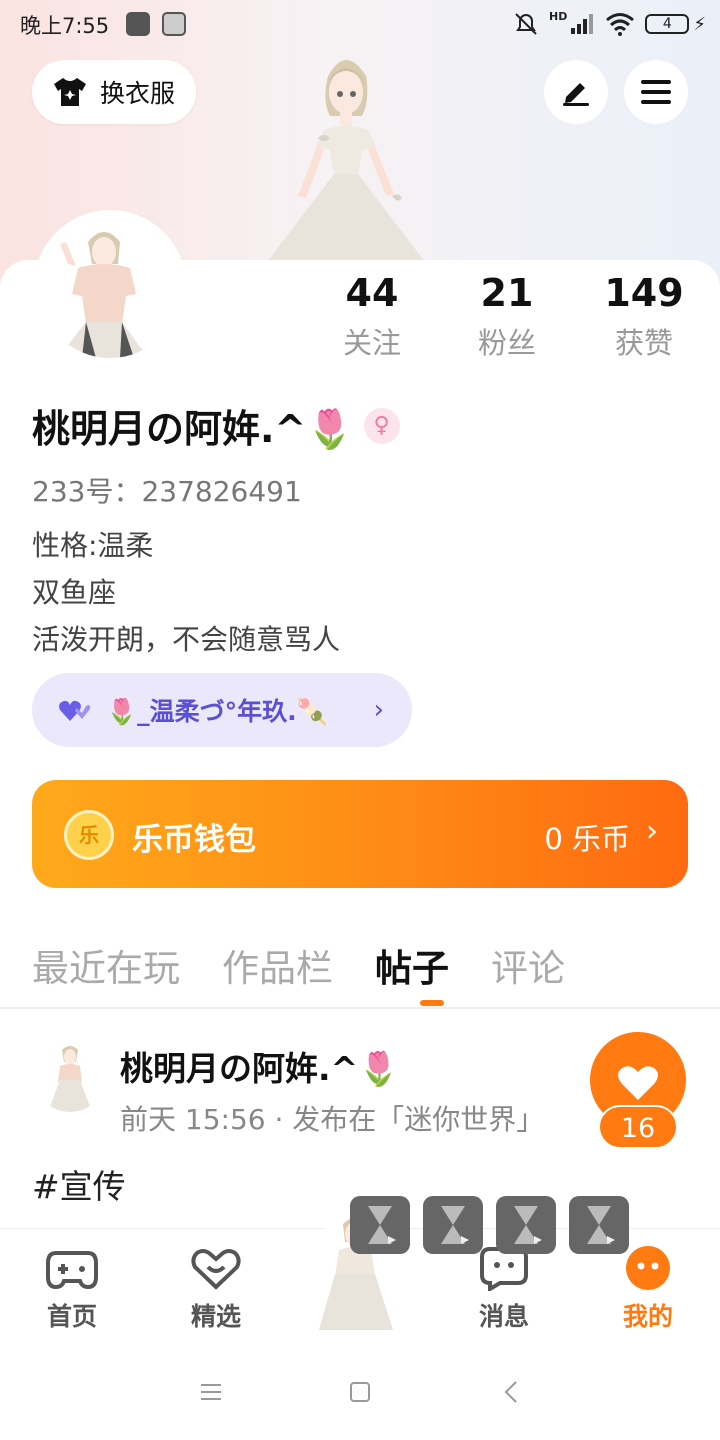  What do you see at coordinates (412, 965) in the screenshot?
I see `tab-posts: 帖子` at bounding box center [412, 965].